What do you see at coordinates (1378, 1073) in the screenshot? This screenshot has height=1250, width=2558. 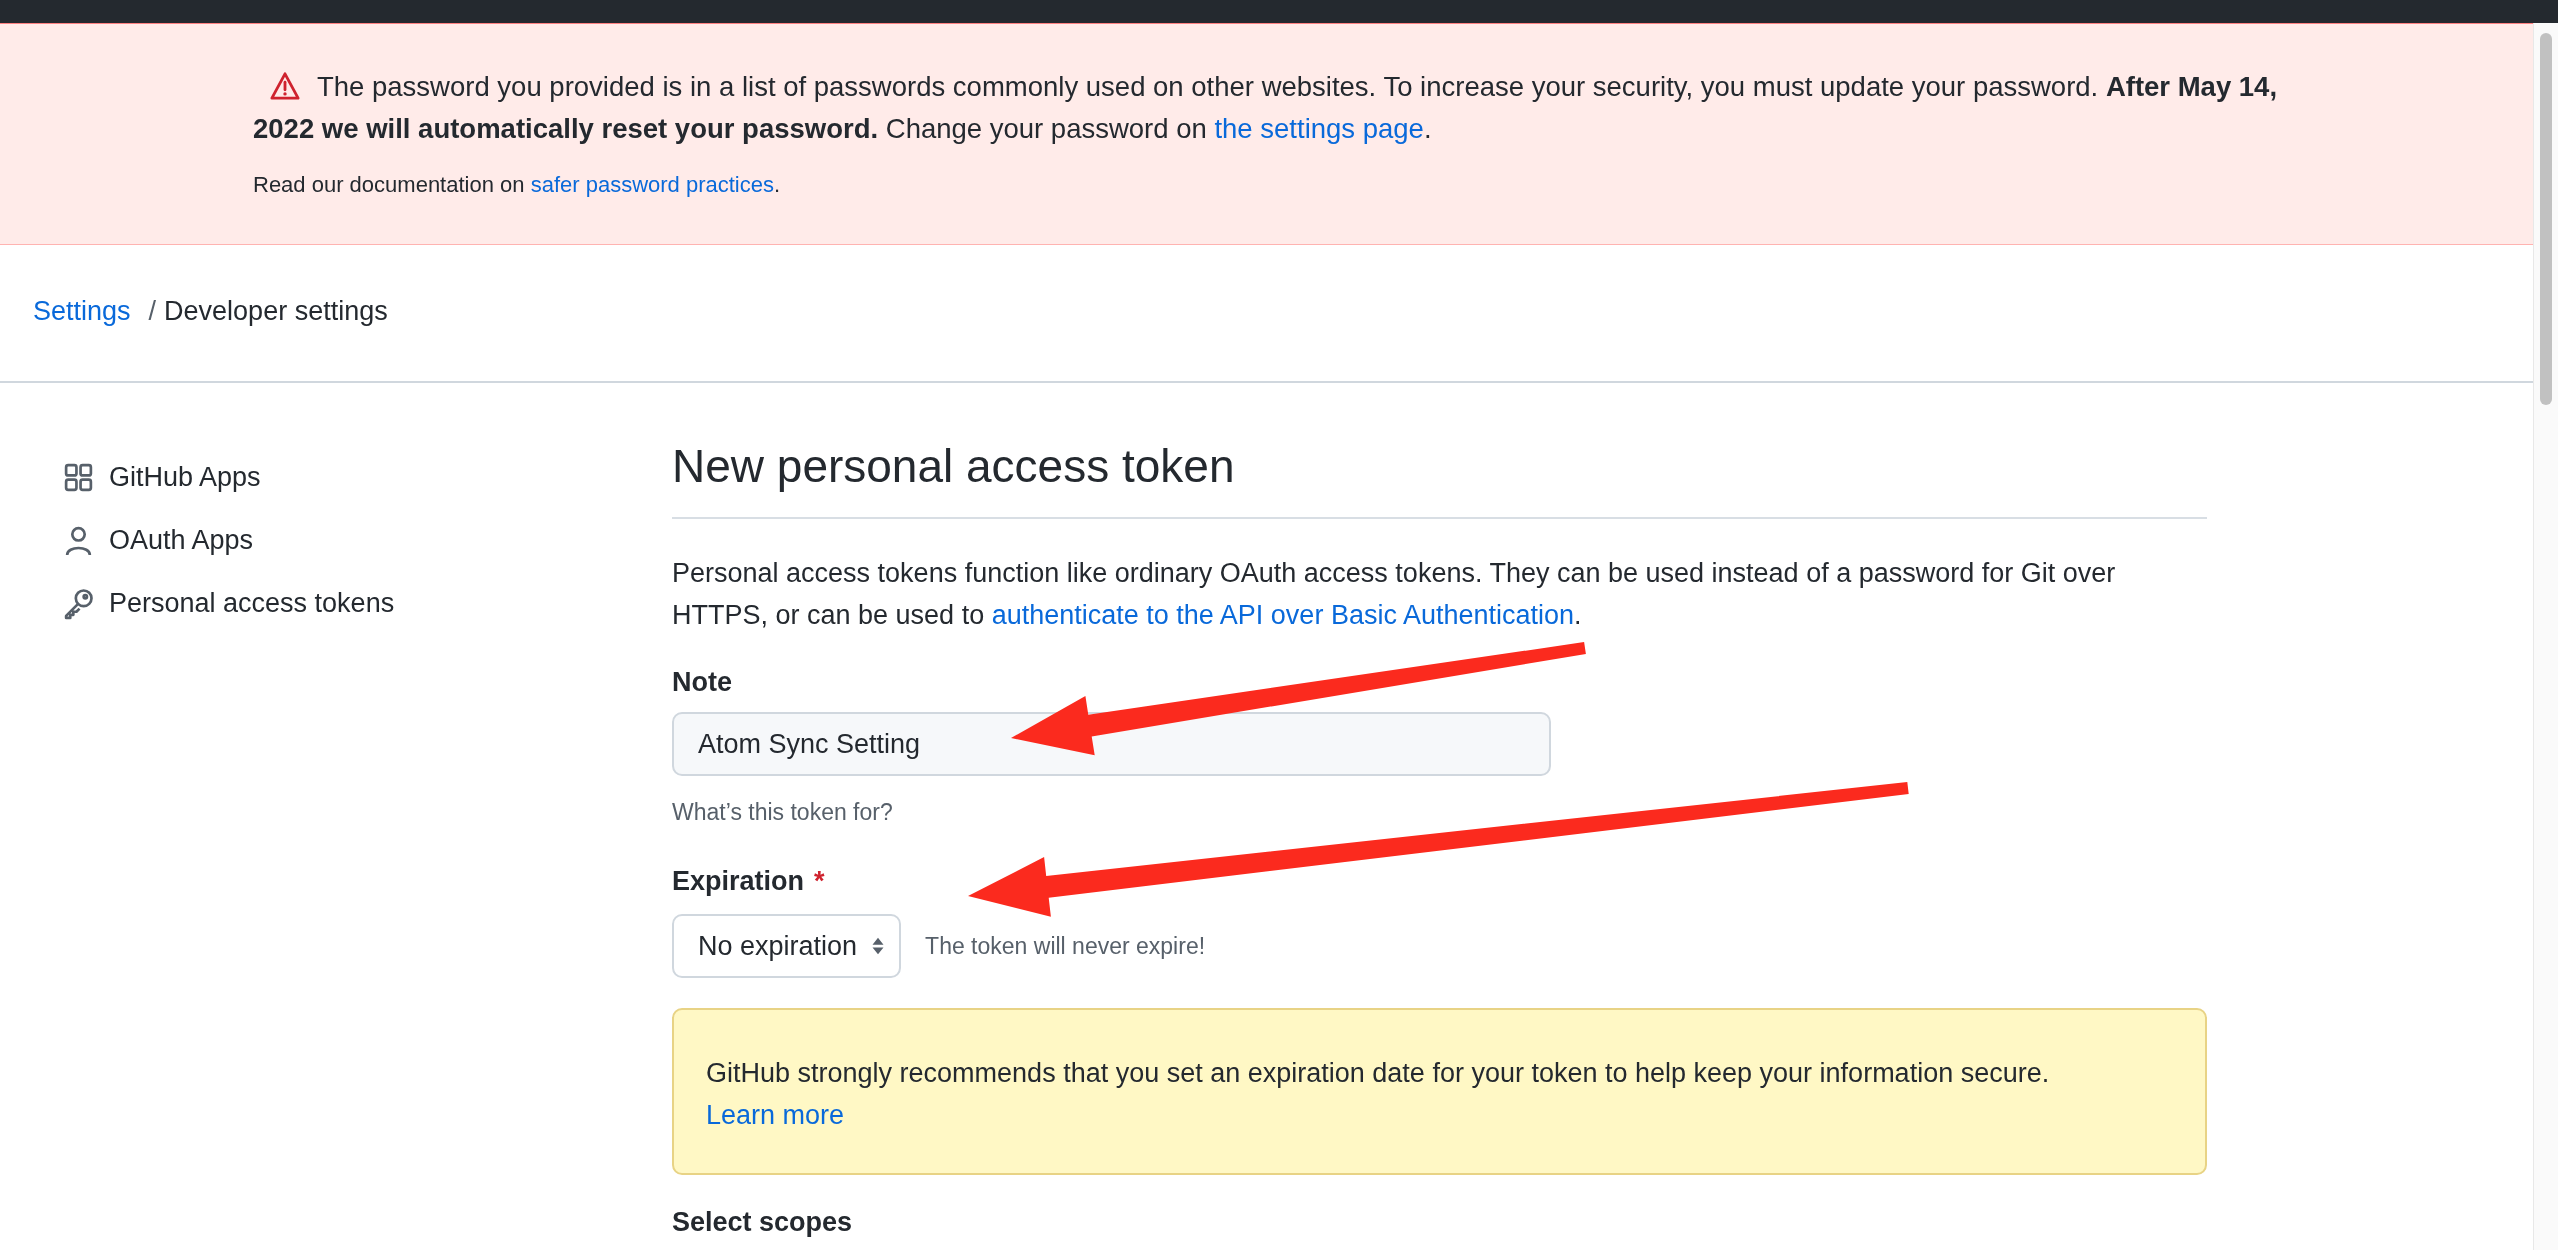 I see `callout-text: GitHub strongly recommends that you set an expiration date for your token to help keep your information secure.` at bounding box center [1378, 1073].